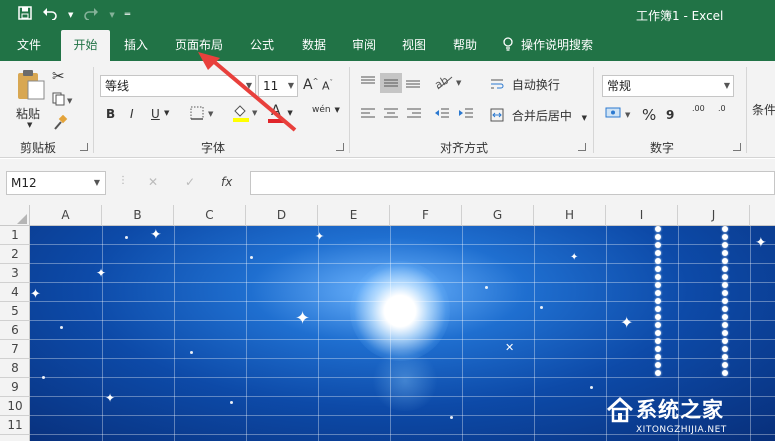  What do you see at coordinates (70, 15) in the screenshot?
I see `undo-dropdown-icon: ▼` at bounding box center [70, 15].